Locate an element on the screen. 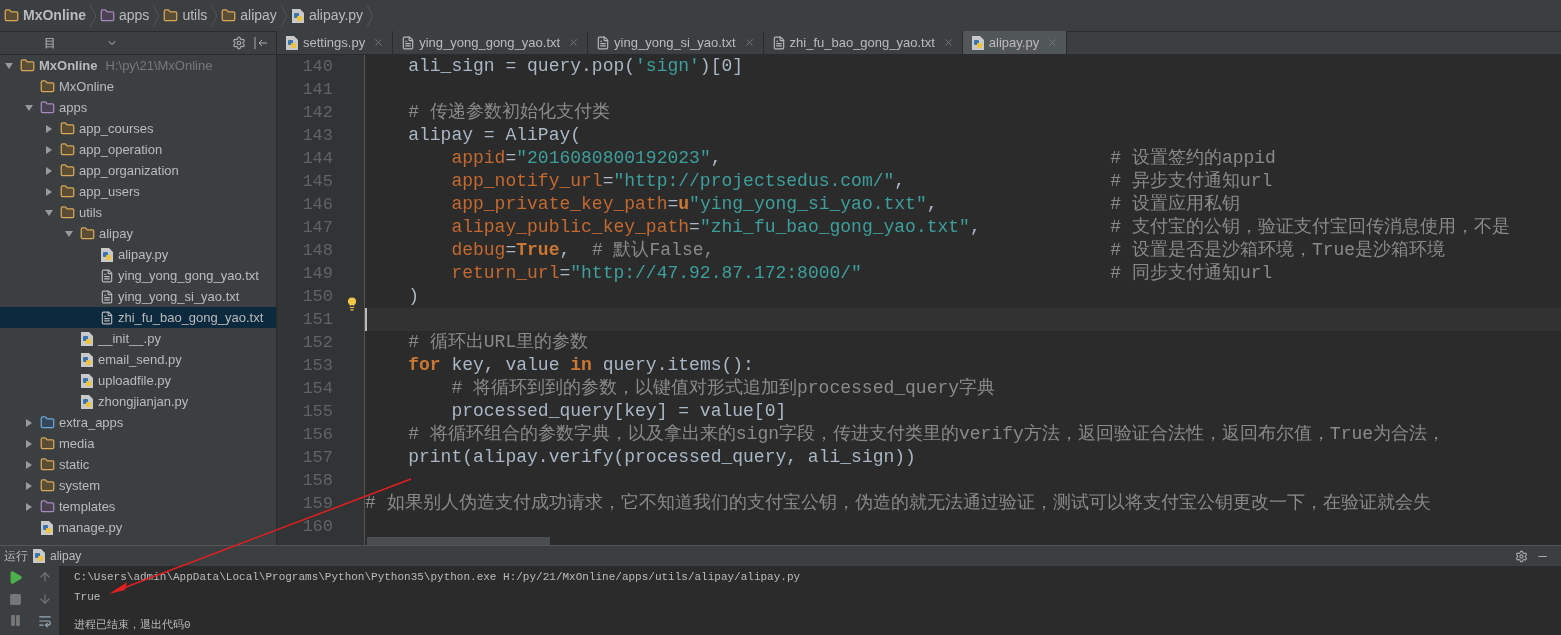 This screenshot has width=1561, height=635. tree-item: app_organization is located at coordinates (138, 170).